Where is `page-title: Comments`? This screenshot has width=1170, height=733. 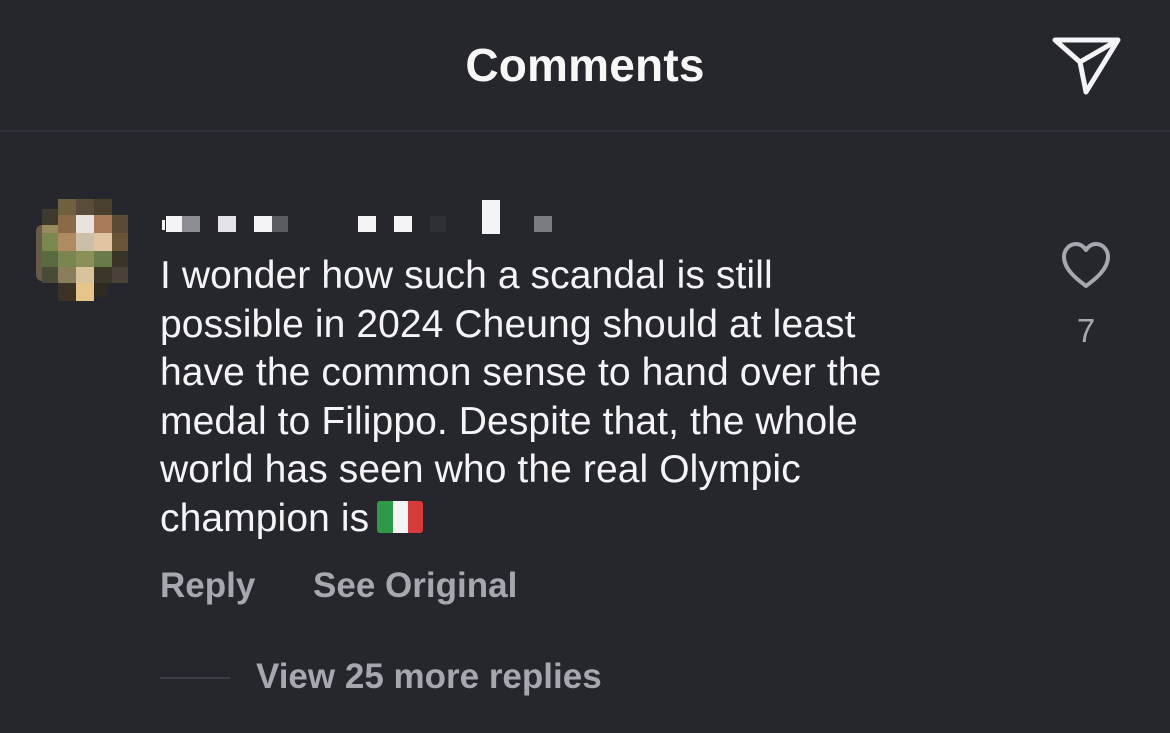 page-title: Comments is located at coordinates (585, 65).